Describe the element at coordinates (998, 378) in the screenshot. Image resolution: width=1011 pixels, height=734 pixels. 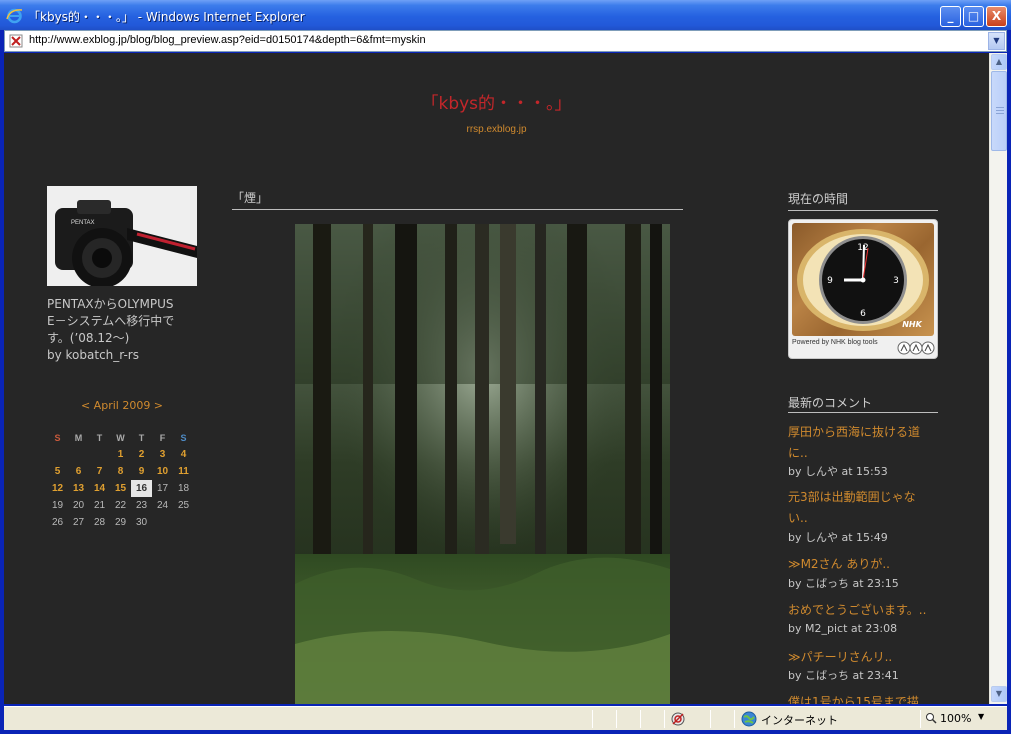
I see `vertical-scrollbar: ▲ ▼` at that location.